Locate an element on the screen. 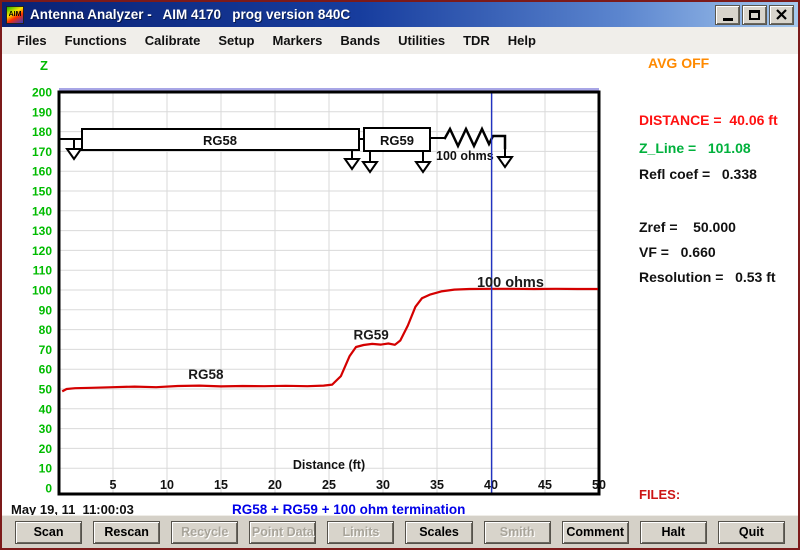 Image resolution: width=800 pixels, height=550 pixels. y-tick-label: 20 is located at coordinates (46, 449).